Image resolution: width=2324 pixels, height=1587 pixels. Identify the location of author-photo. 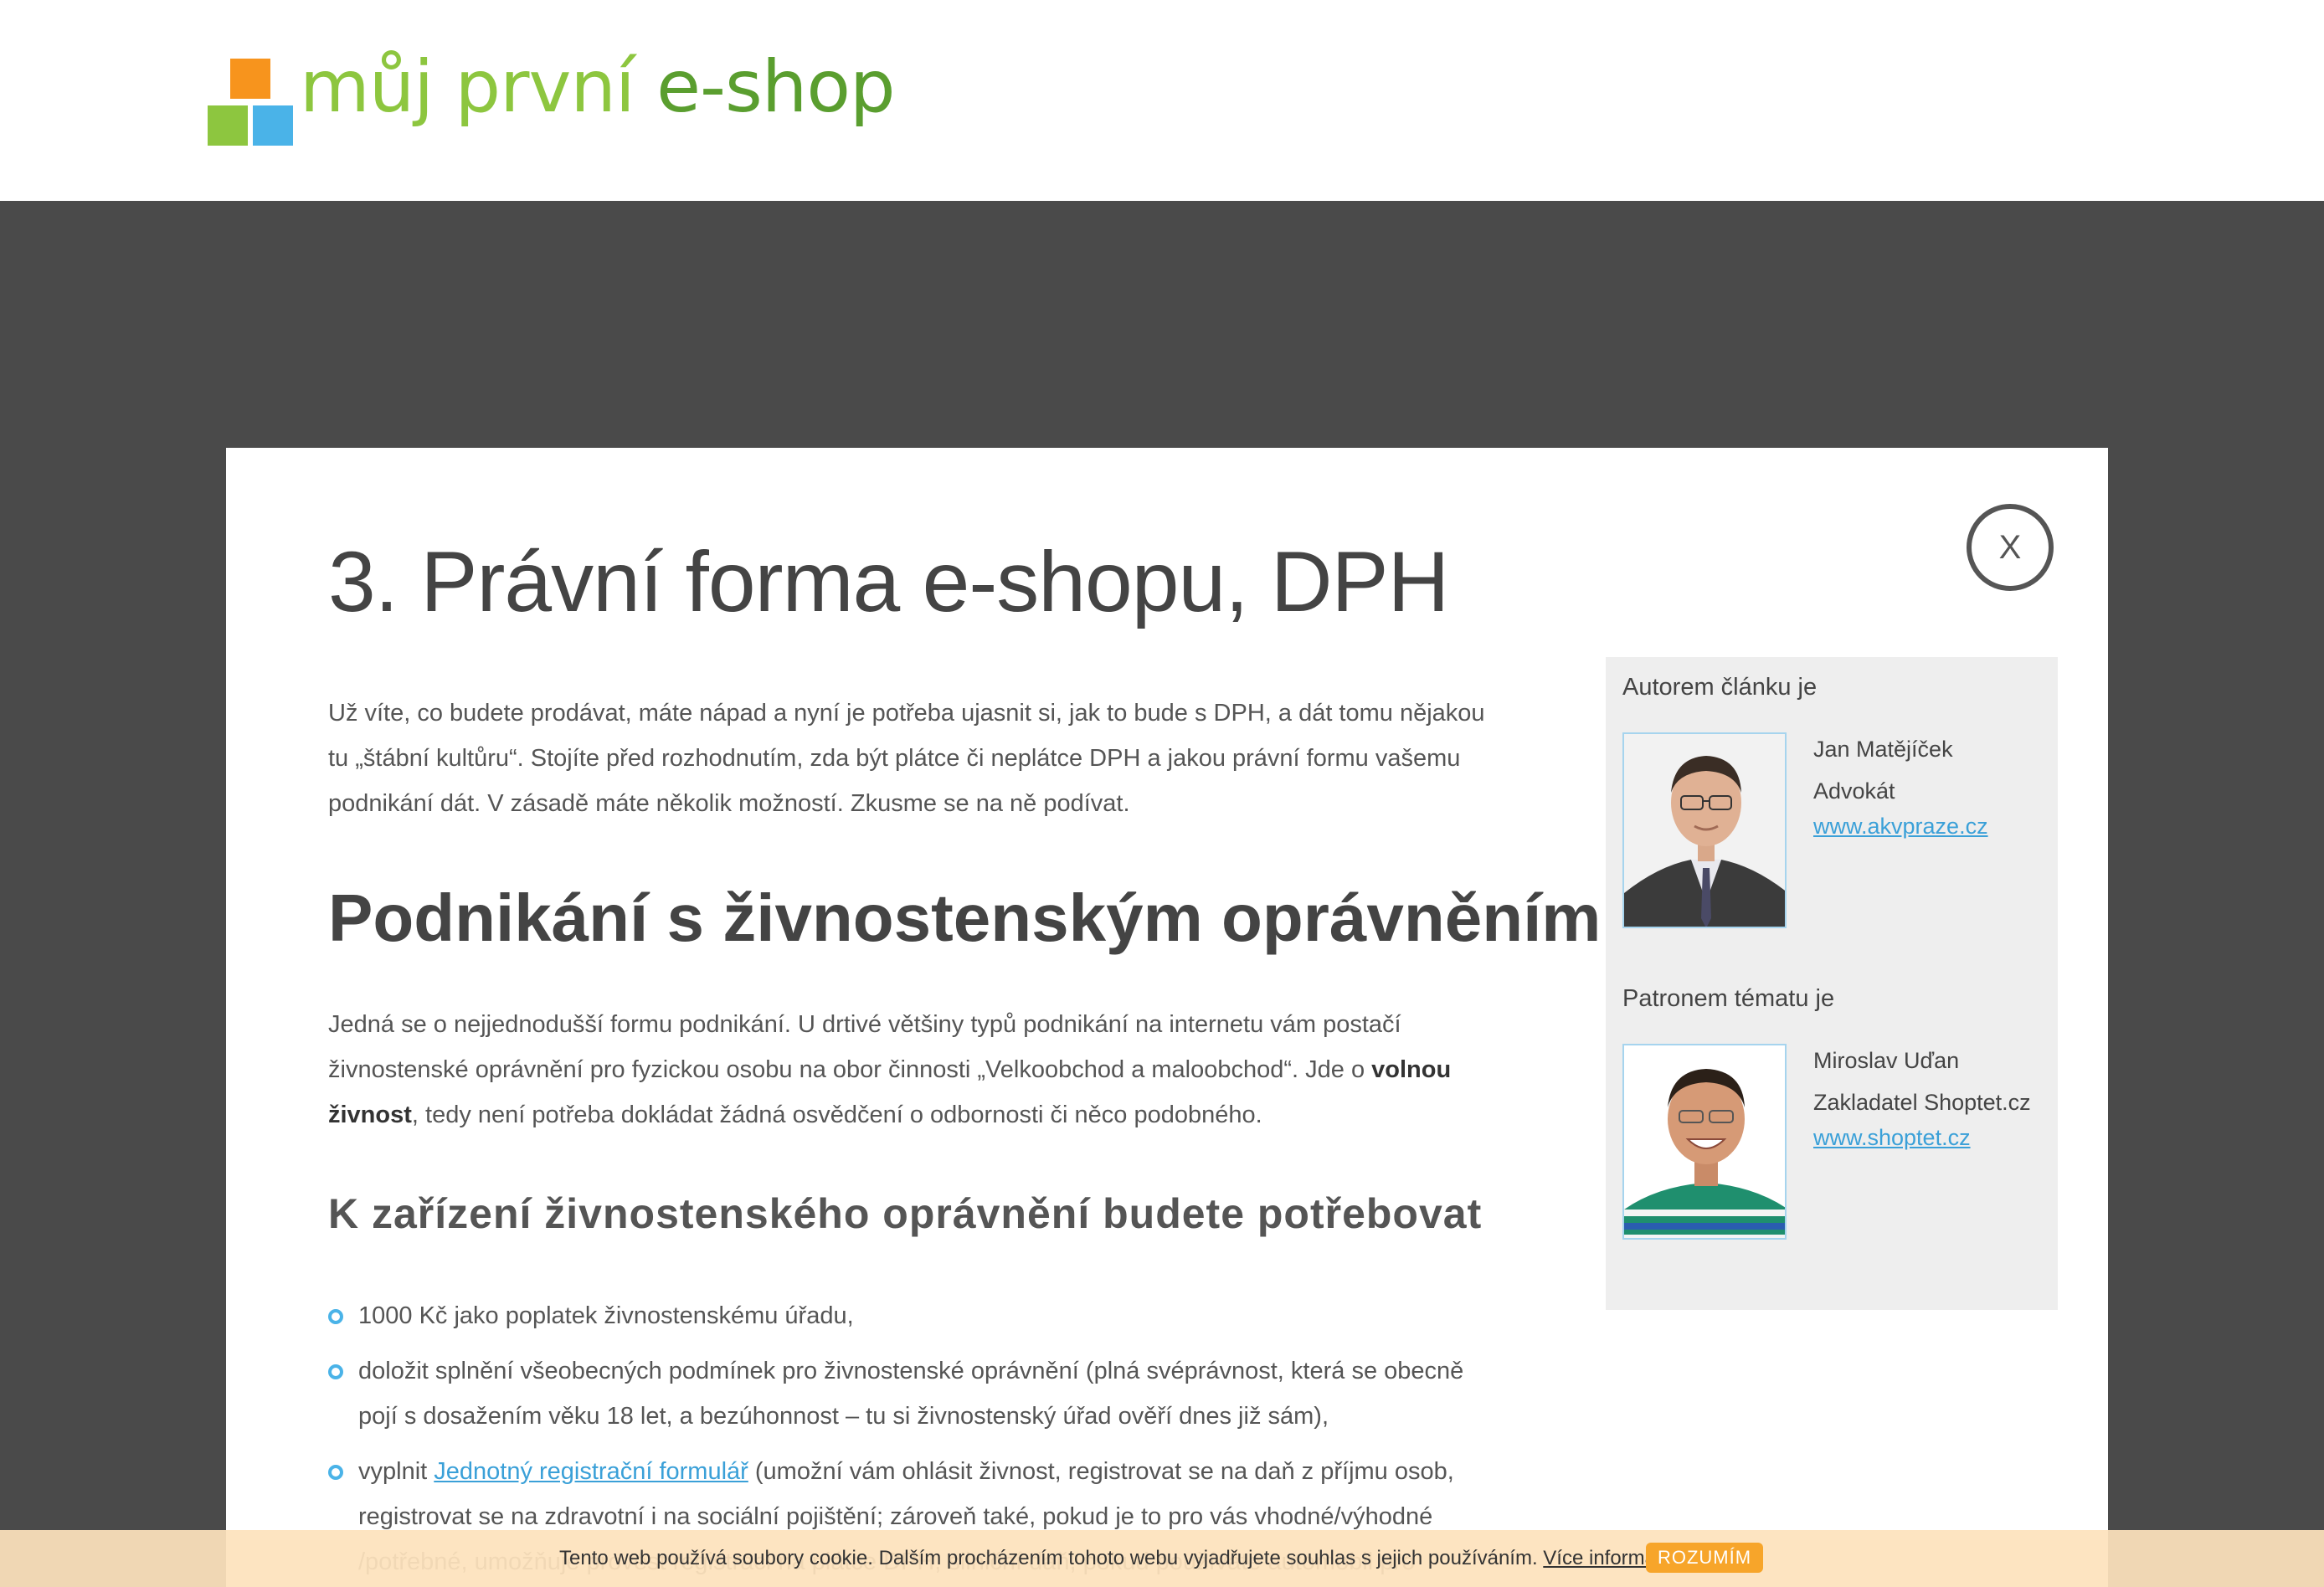
(1704, 830).